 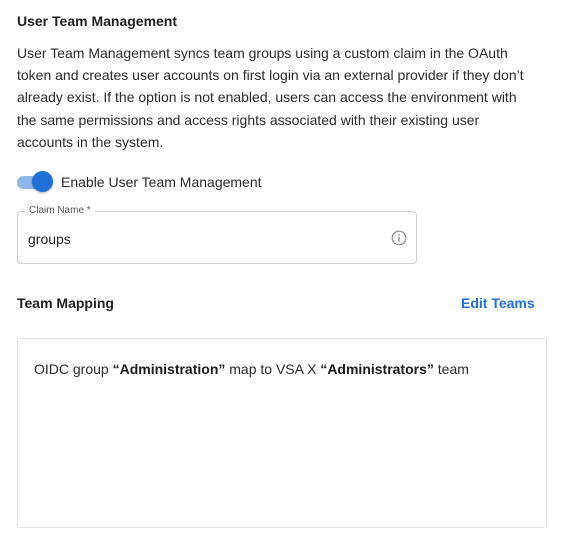 What do you see at coordinates (273, 369) in the screenshot?
I see `mapping-middle: map to VSA X` at bounding box center [273, 369].